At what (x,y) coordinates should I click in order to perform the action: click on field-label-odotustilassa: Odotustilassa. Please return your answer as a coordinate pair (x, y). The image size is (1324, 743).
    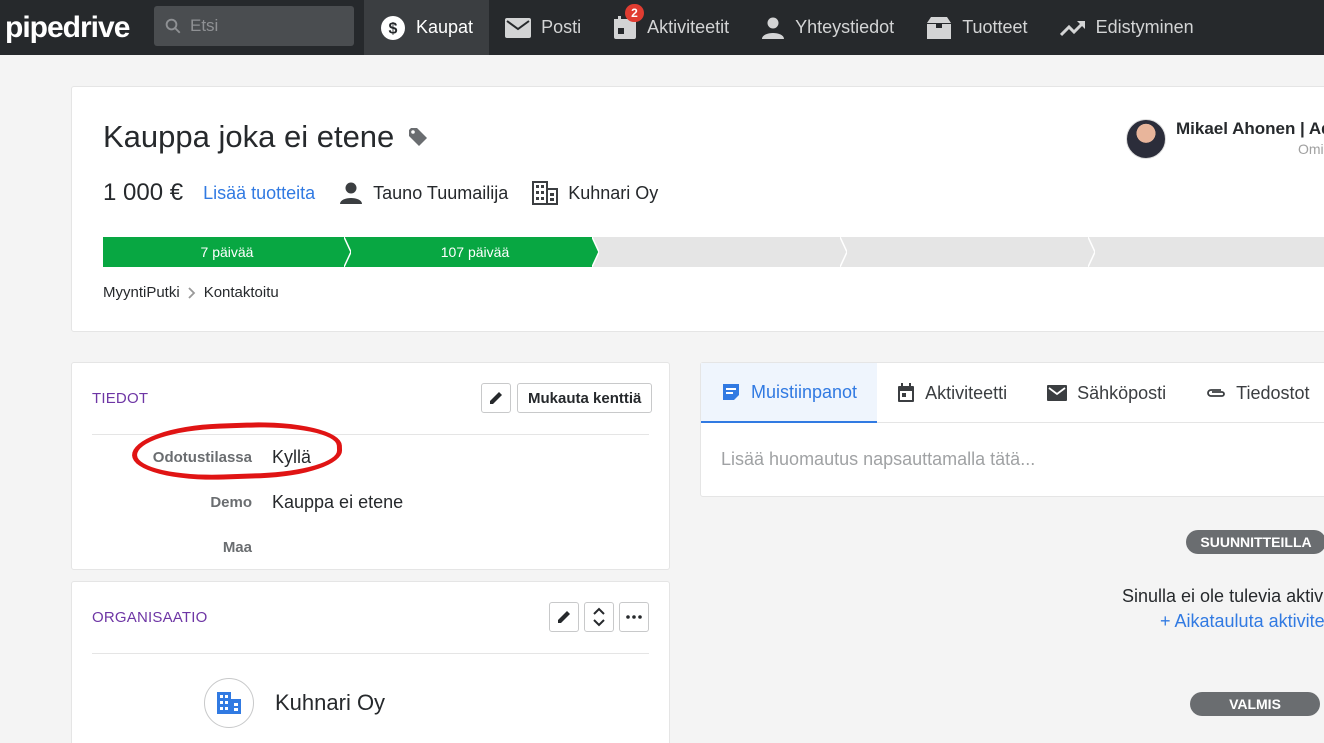
    Looking at the image, I should click on (202, 457).